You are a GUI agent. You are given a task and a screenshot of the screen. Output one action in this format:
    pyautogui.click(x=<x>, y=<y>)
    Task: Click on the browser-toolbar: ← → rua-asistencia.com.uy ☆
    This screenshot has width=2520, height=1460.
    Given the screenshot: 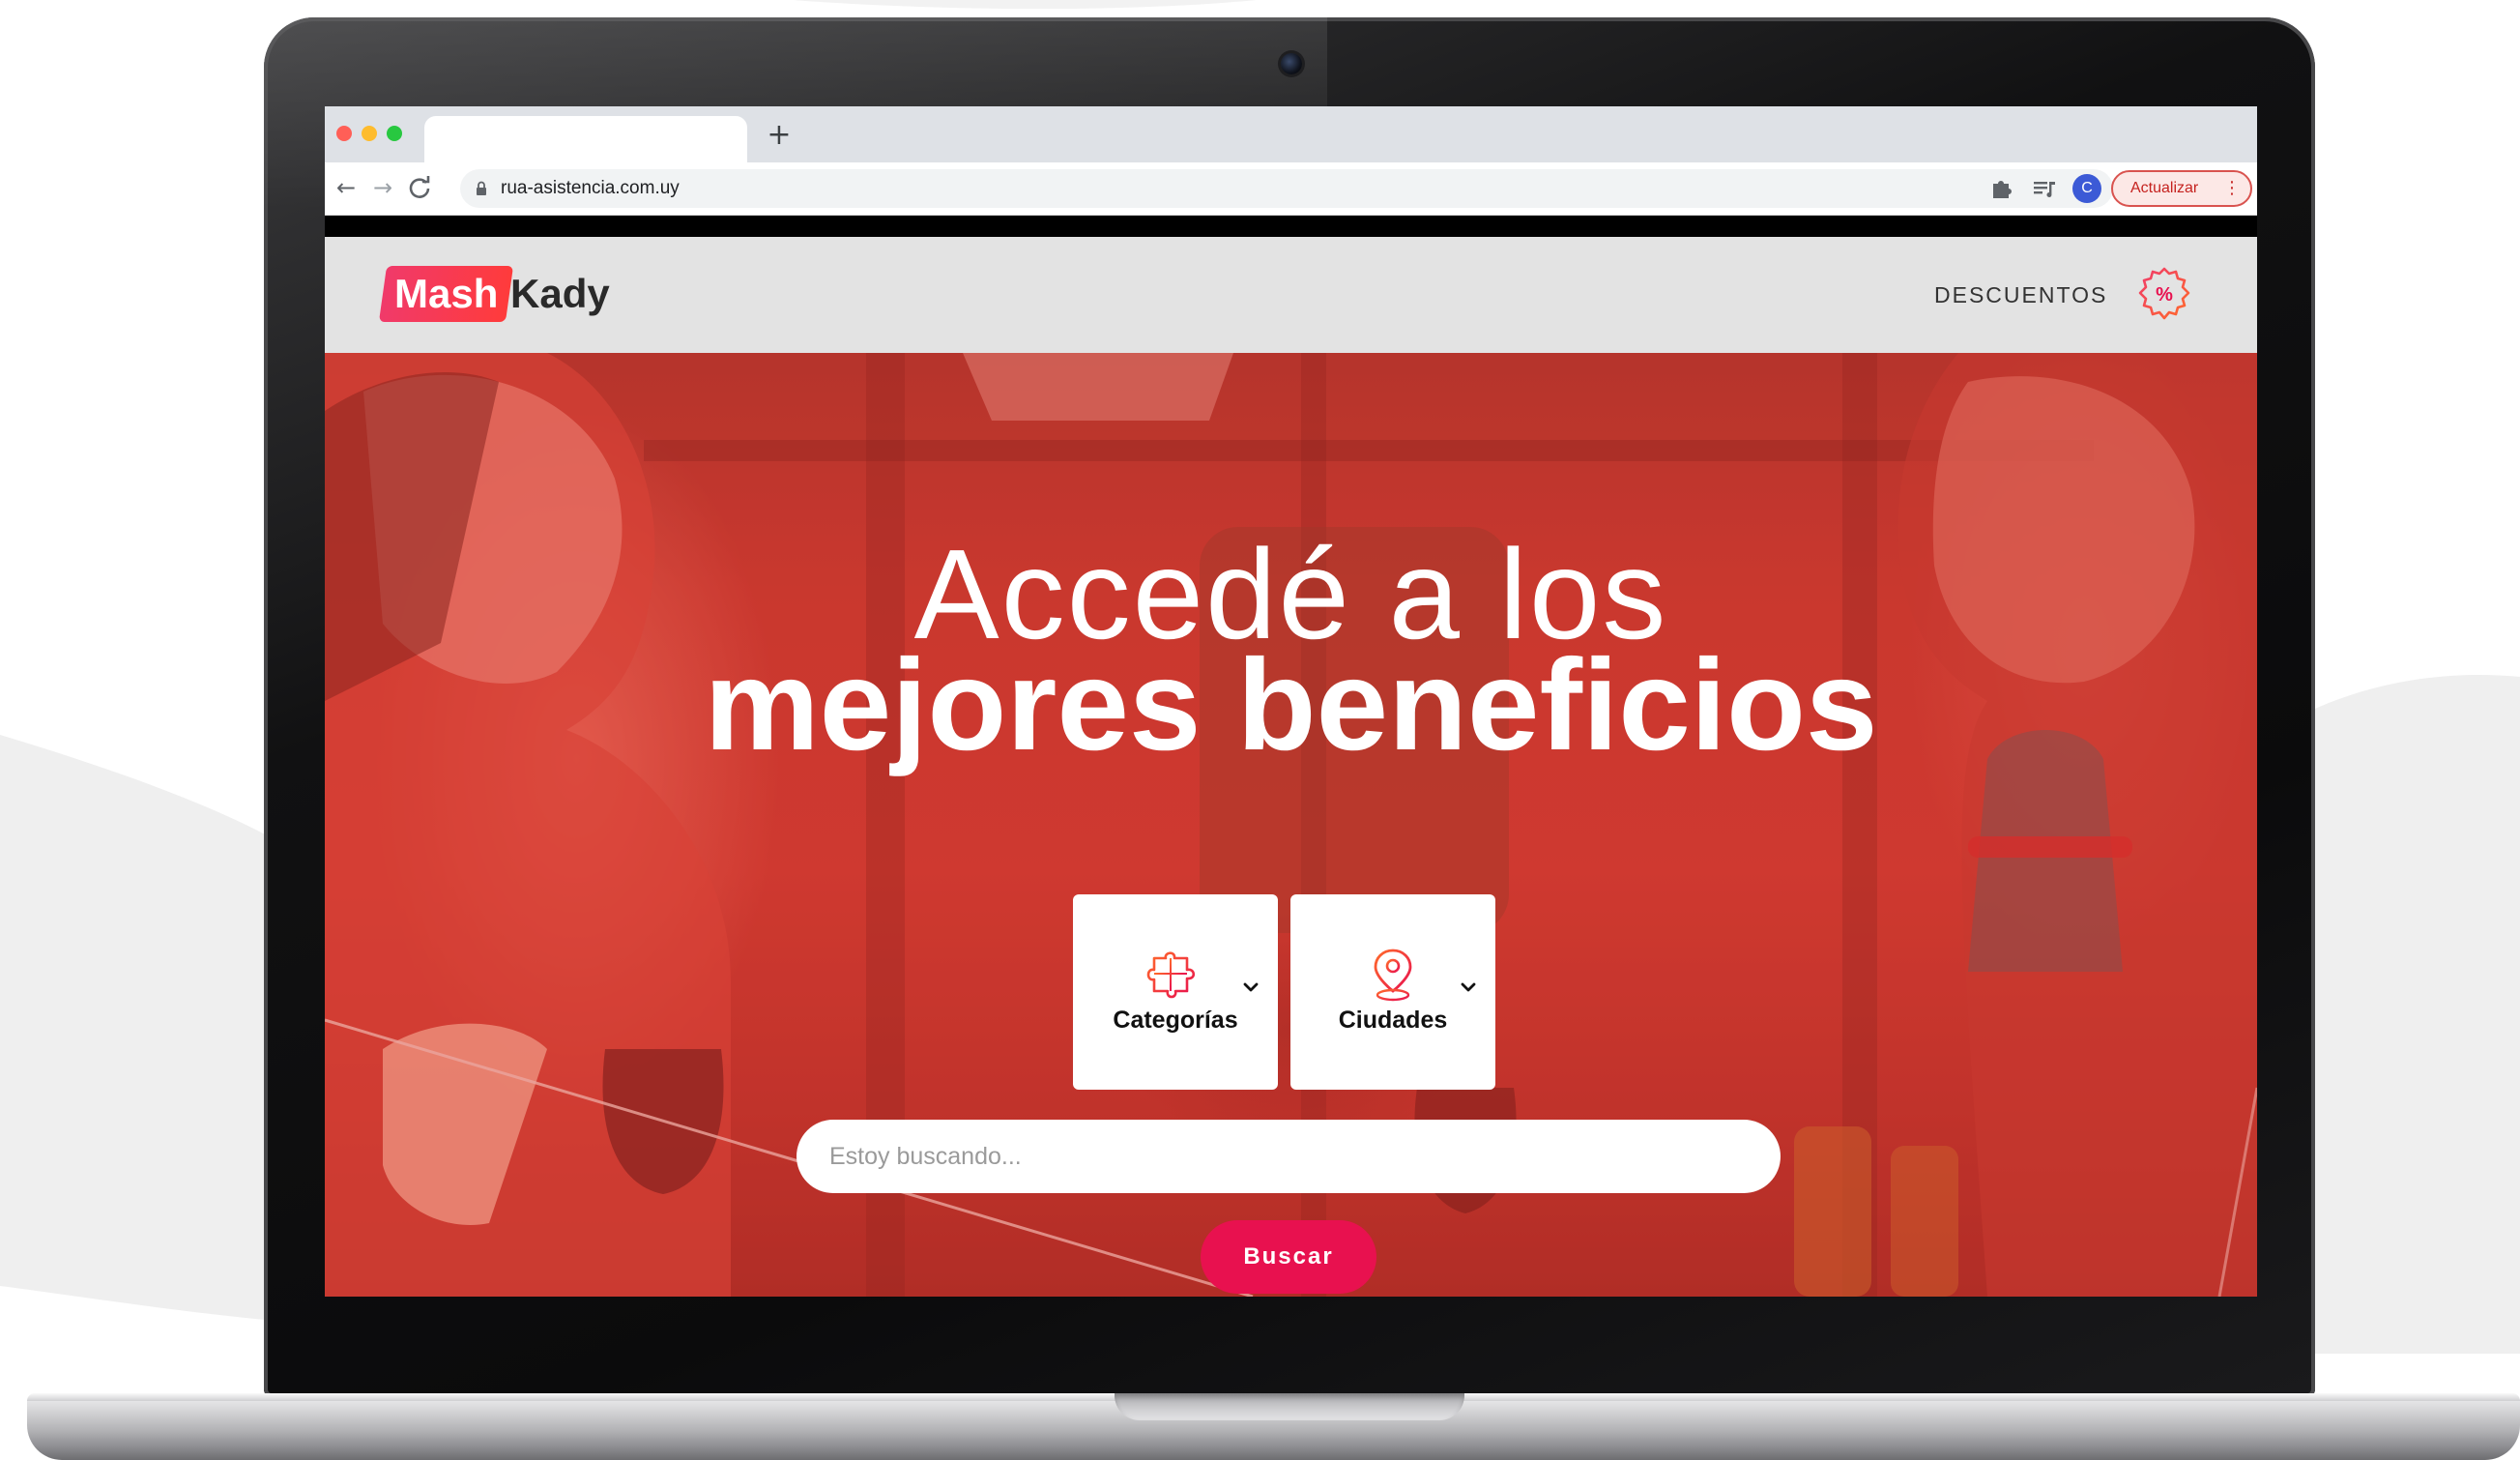 What is the action you would take?
    pyautogui.click(x=1291, y=189)
    